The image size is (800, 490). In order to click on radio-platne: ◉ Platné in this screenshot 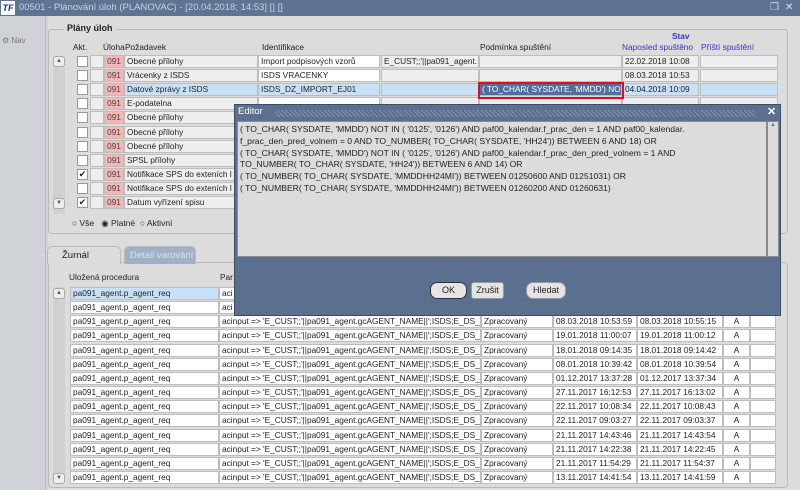, I will do `click(118, 223)`.